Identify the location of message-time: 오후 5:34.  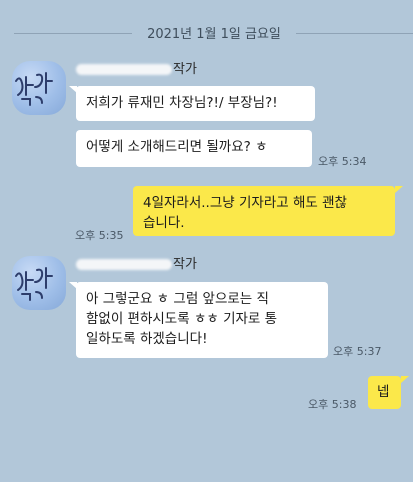
(342, 161).